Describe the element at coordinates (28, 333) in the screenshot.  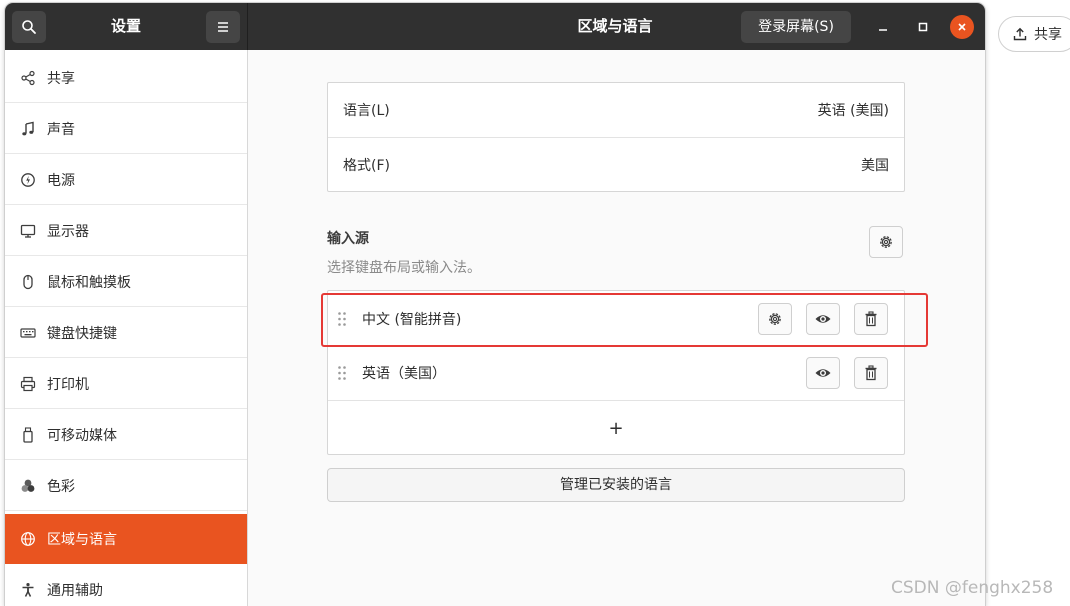
I see `keyboard-icon` at that location.